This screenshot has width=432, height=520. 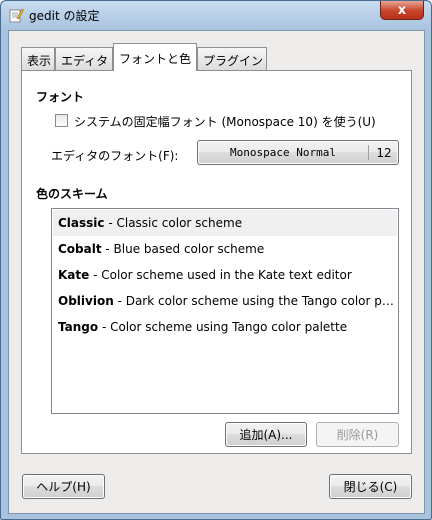 I want to click on system-monospace-label: システムの固定幅フォント (Monospace 10) を使う(U), so click(x=225, y=121).